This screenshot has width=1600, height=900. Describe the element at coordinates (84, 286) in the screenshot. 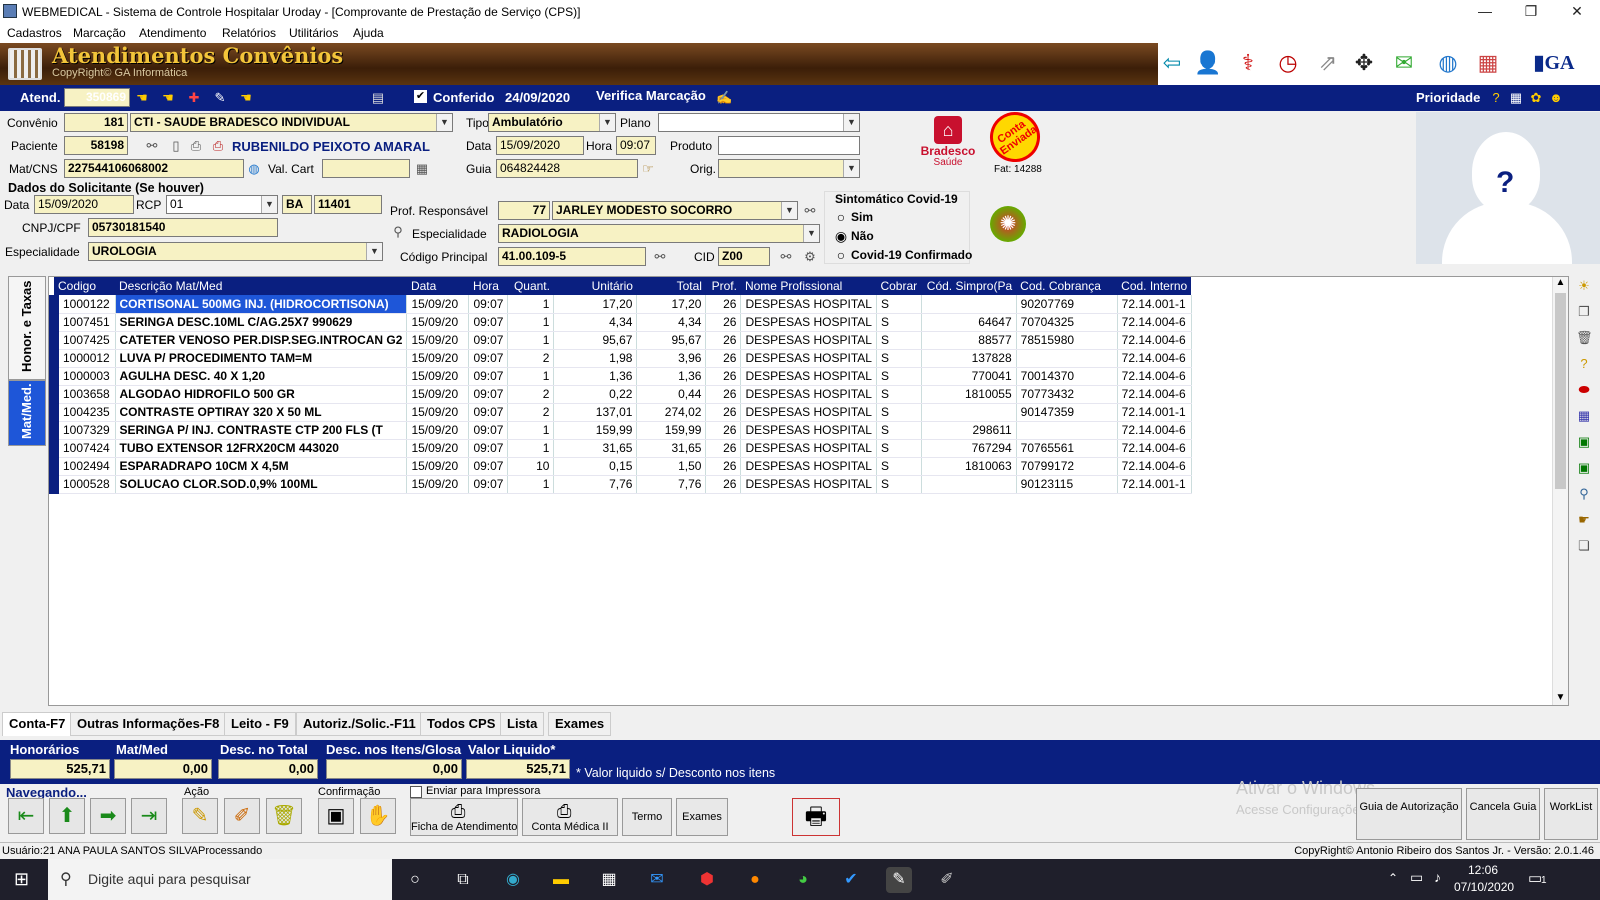

I see `column-header: Codigo` at that location.